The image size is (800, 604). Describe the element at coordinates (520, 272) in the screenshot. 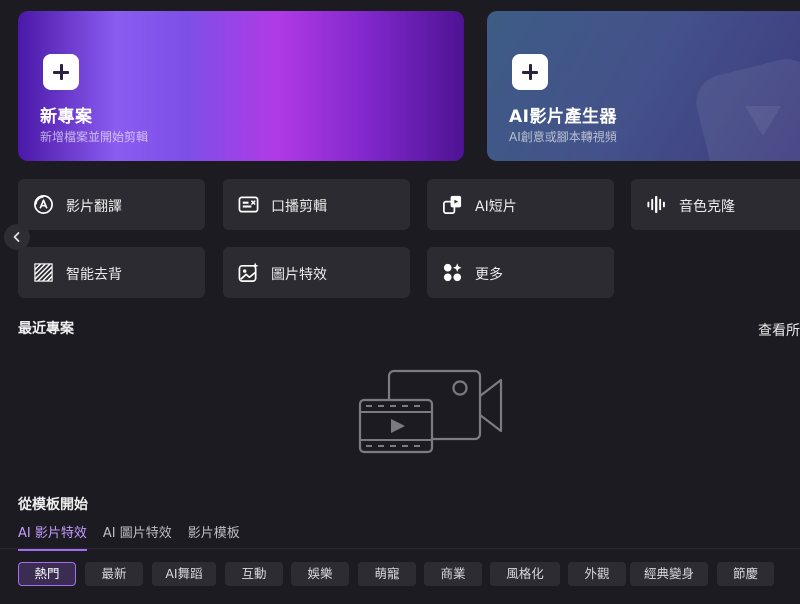

I see `tool-more: 更多` at that location.